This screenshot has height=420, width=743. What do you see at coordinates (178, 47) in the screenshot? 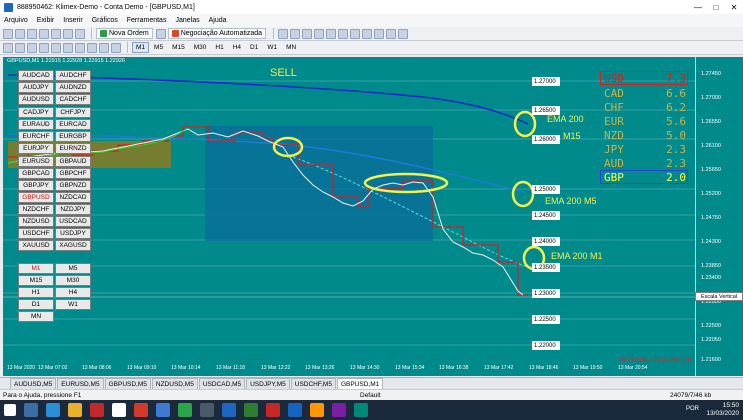
I see `tf-m15: M15` at bounding box center [178, 47].